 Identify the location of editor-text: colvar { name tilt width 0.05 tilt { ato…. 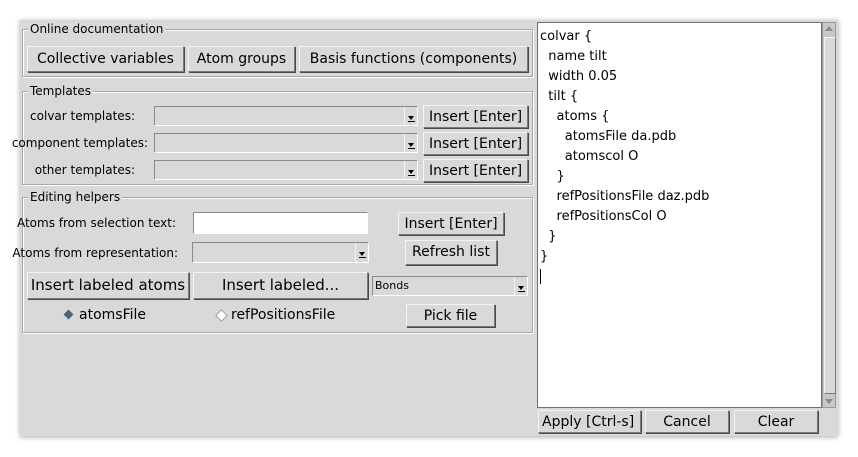
(625, 146).